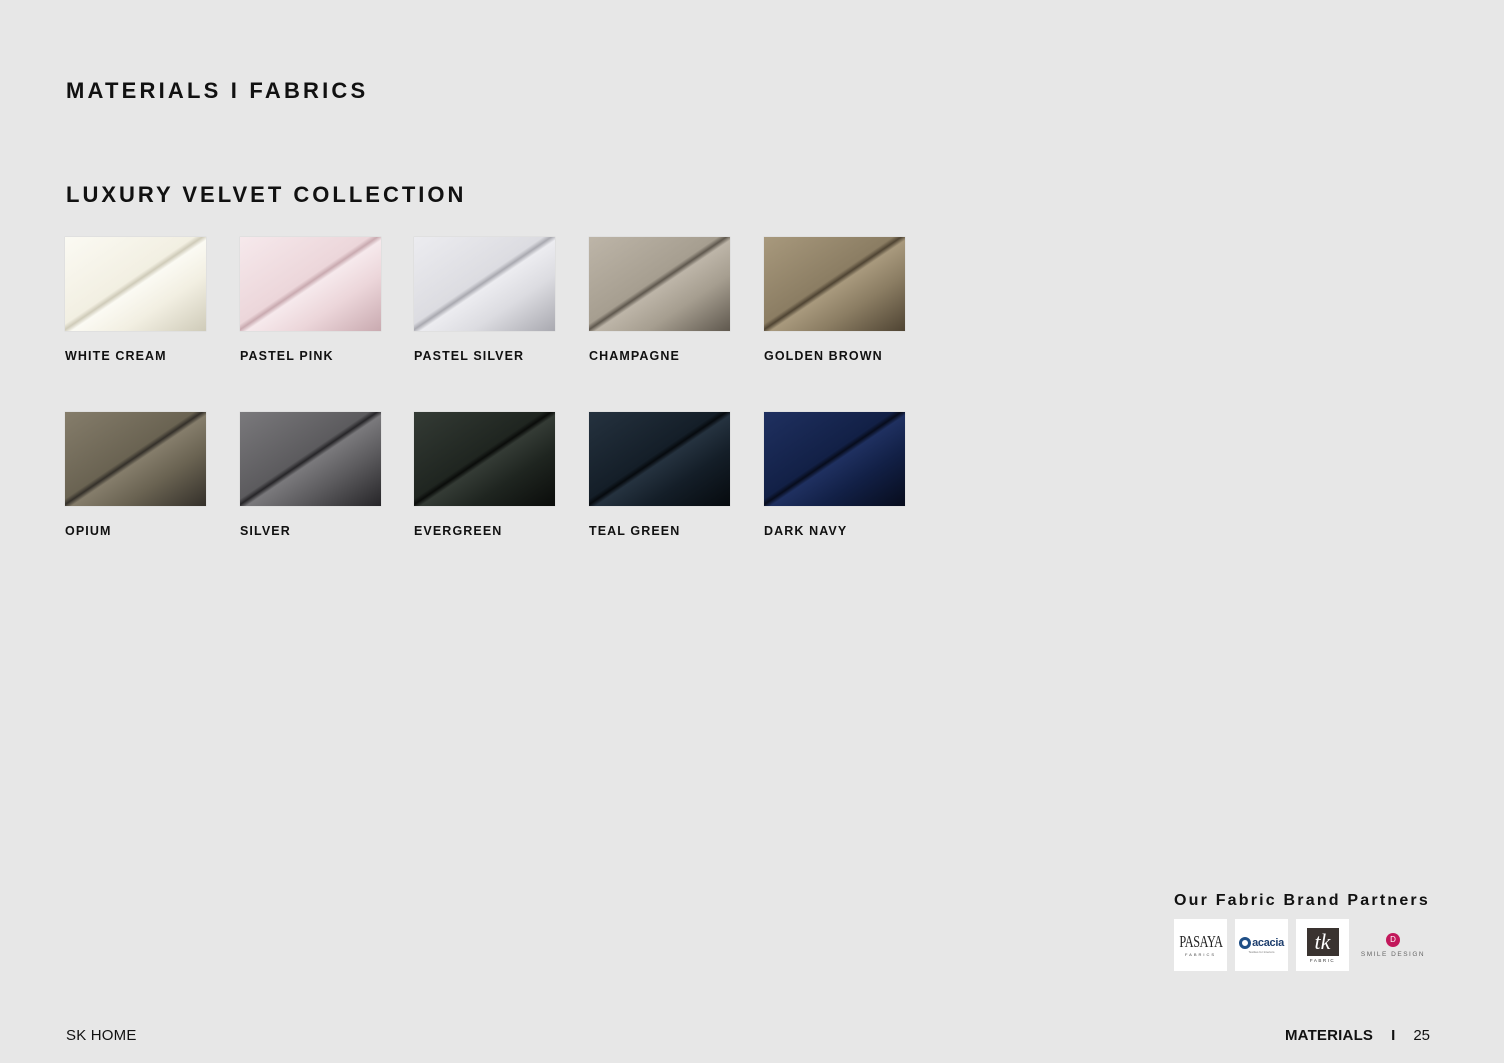 The width and height of the screenshot is (1504, 1063). Describe the element at coordinates (1261, 951) in the screenshot. I see `acacia-subtitle: Textiles for Interiors` at that location.